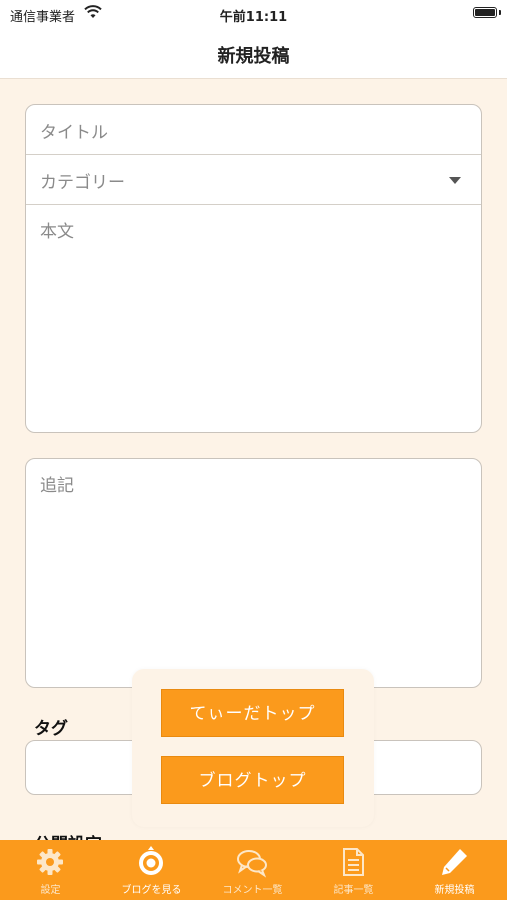  What do you see at coordinates (455, 180) in the screenshot?
I see `chevron-down-icon` at bounding box center [455, 180].